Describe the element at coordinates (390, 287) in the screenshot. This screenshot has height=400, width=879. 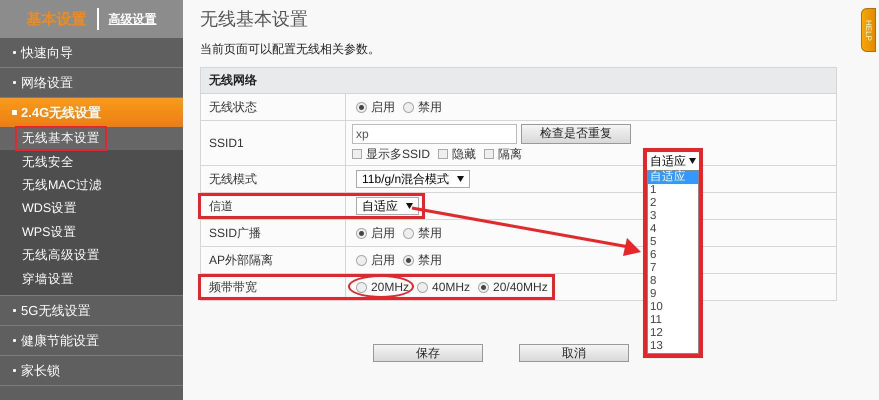
I see `option-label: 20MHz` at that location.